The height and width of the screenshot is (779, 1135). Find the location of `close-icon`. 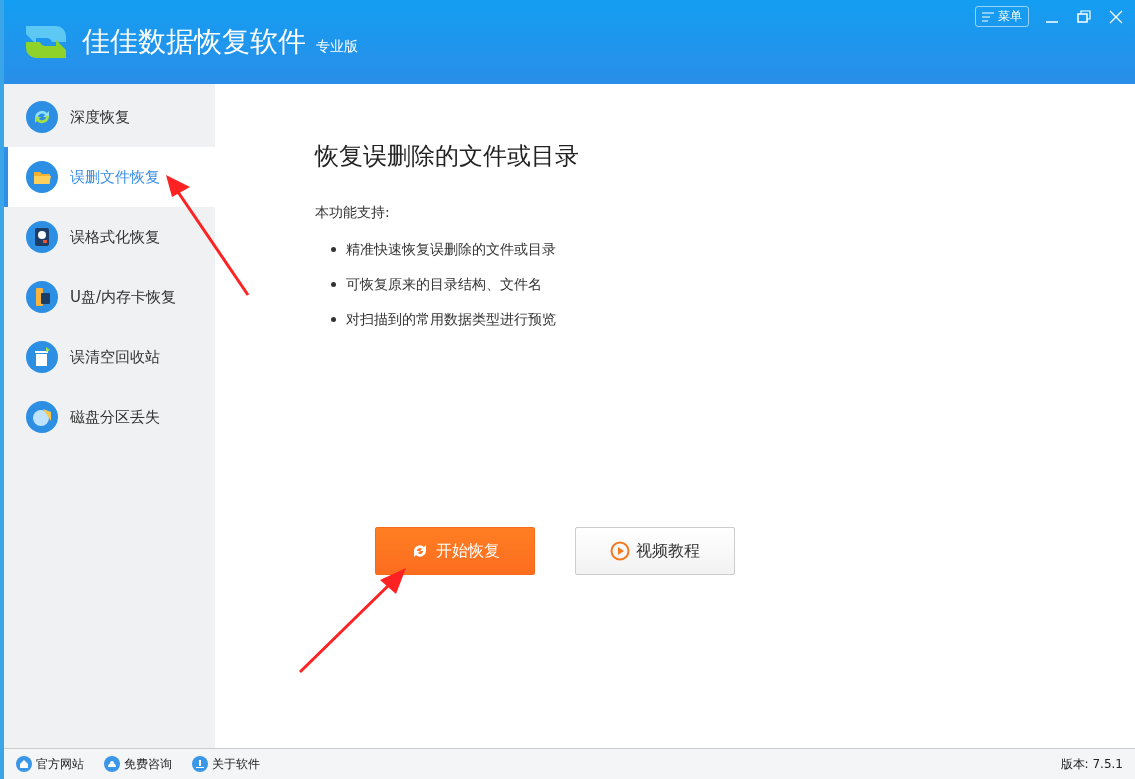

close-icon is located at coordinates (1116, 16).